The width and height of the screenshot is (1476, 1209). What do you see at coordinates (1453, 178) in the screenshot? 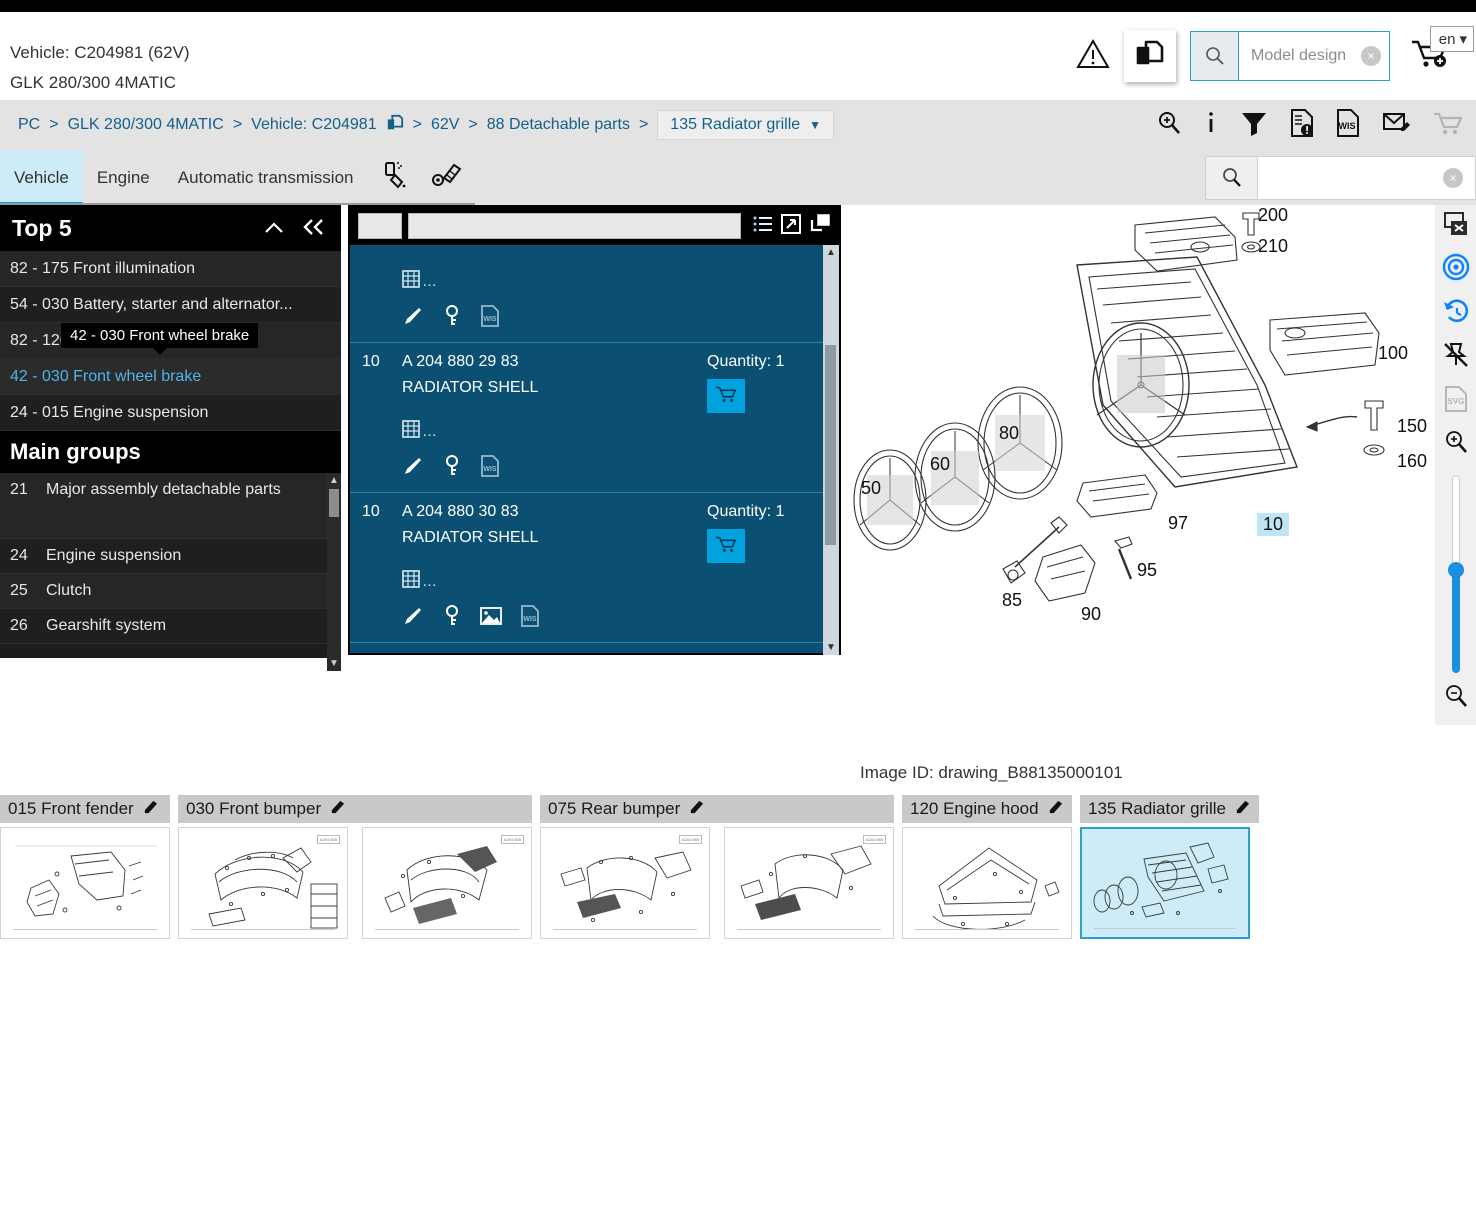
I see `parts-search-clear-icon: ×` at bounding box center [1453, 178].